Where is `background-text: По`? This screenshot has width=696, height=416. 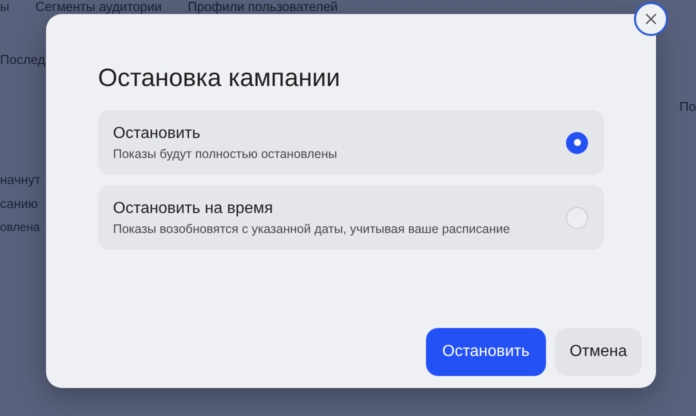
background-text: По is located at coordinates (687, 107).